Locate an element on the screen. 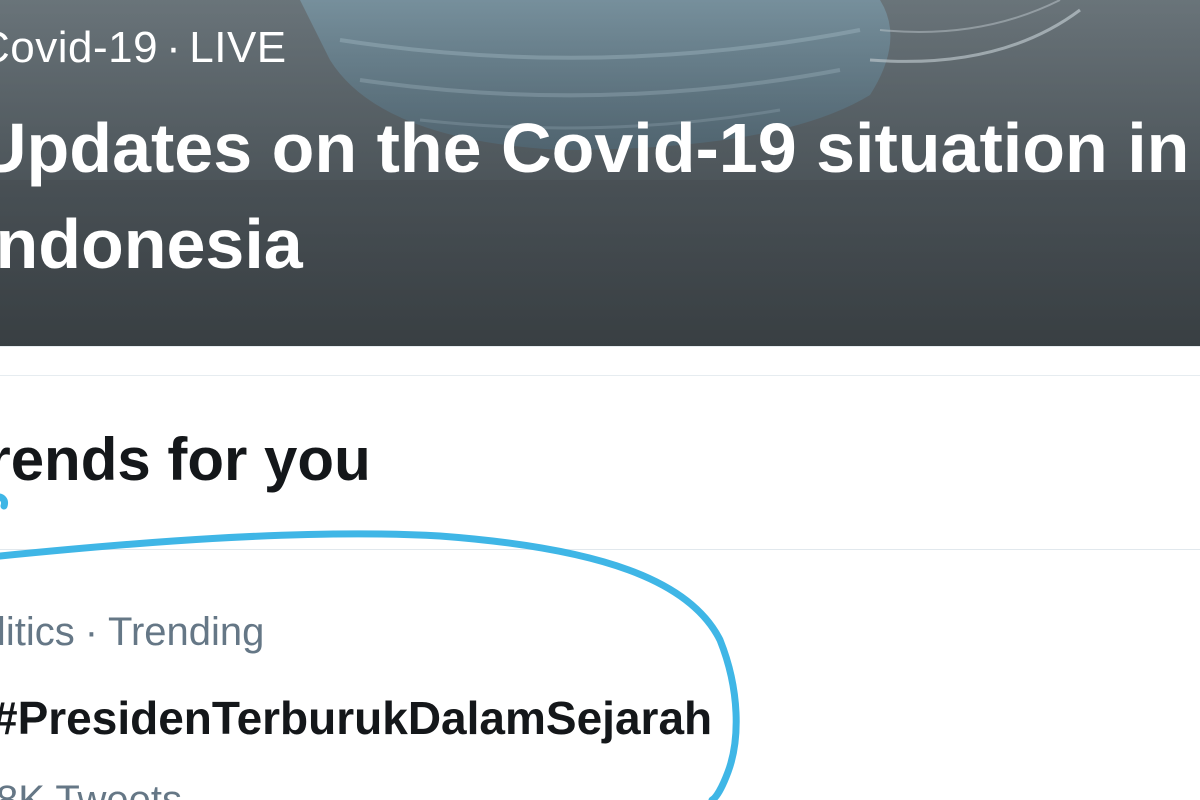 This screenshot has width=1200, height=800. trend-category: Politics is located at coordinates (37, 632).